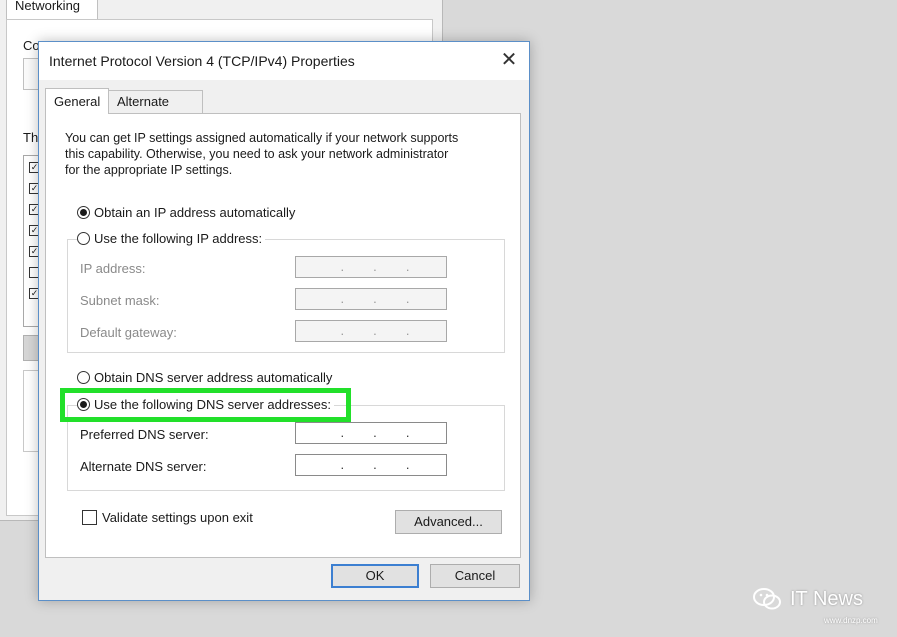 The height and width of the screenshot is (637, 897). I want to click on validate-settings-option: Validate settings upon exit, so click(167, 517).